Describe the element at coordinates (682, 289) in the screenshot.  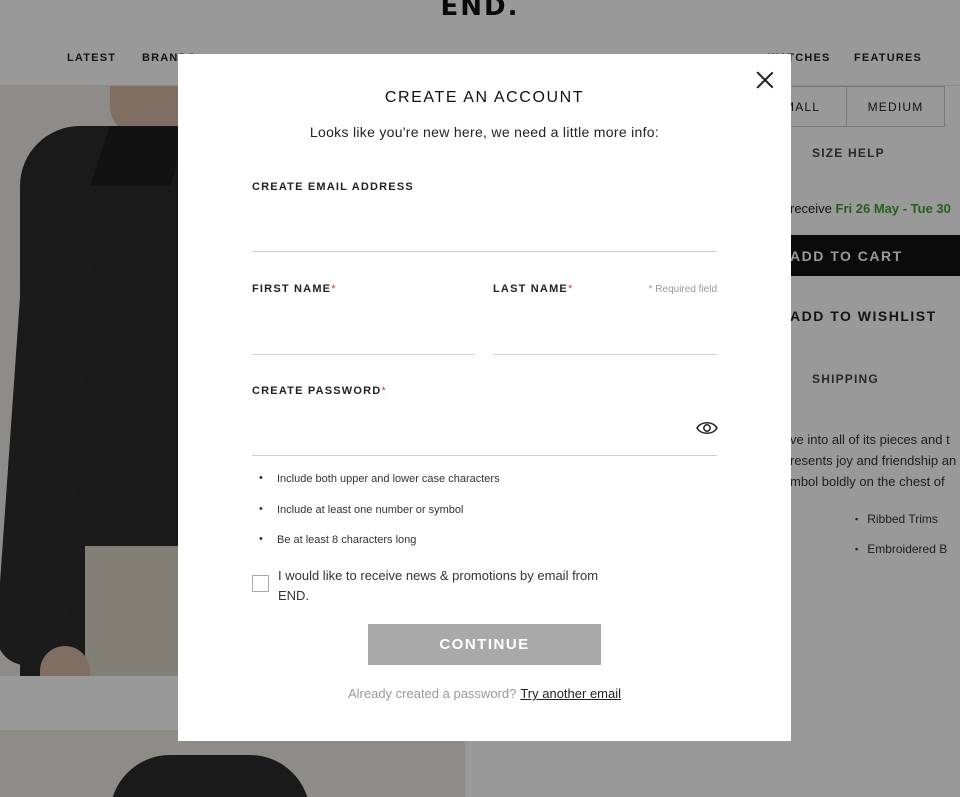
I see `required-field-note: * Required field` at that location.